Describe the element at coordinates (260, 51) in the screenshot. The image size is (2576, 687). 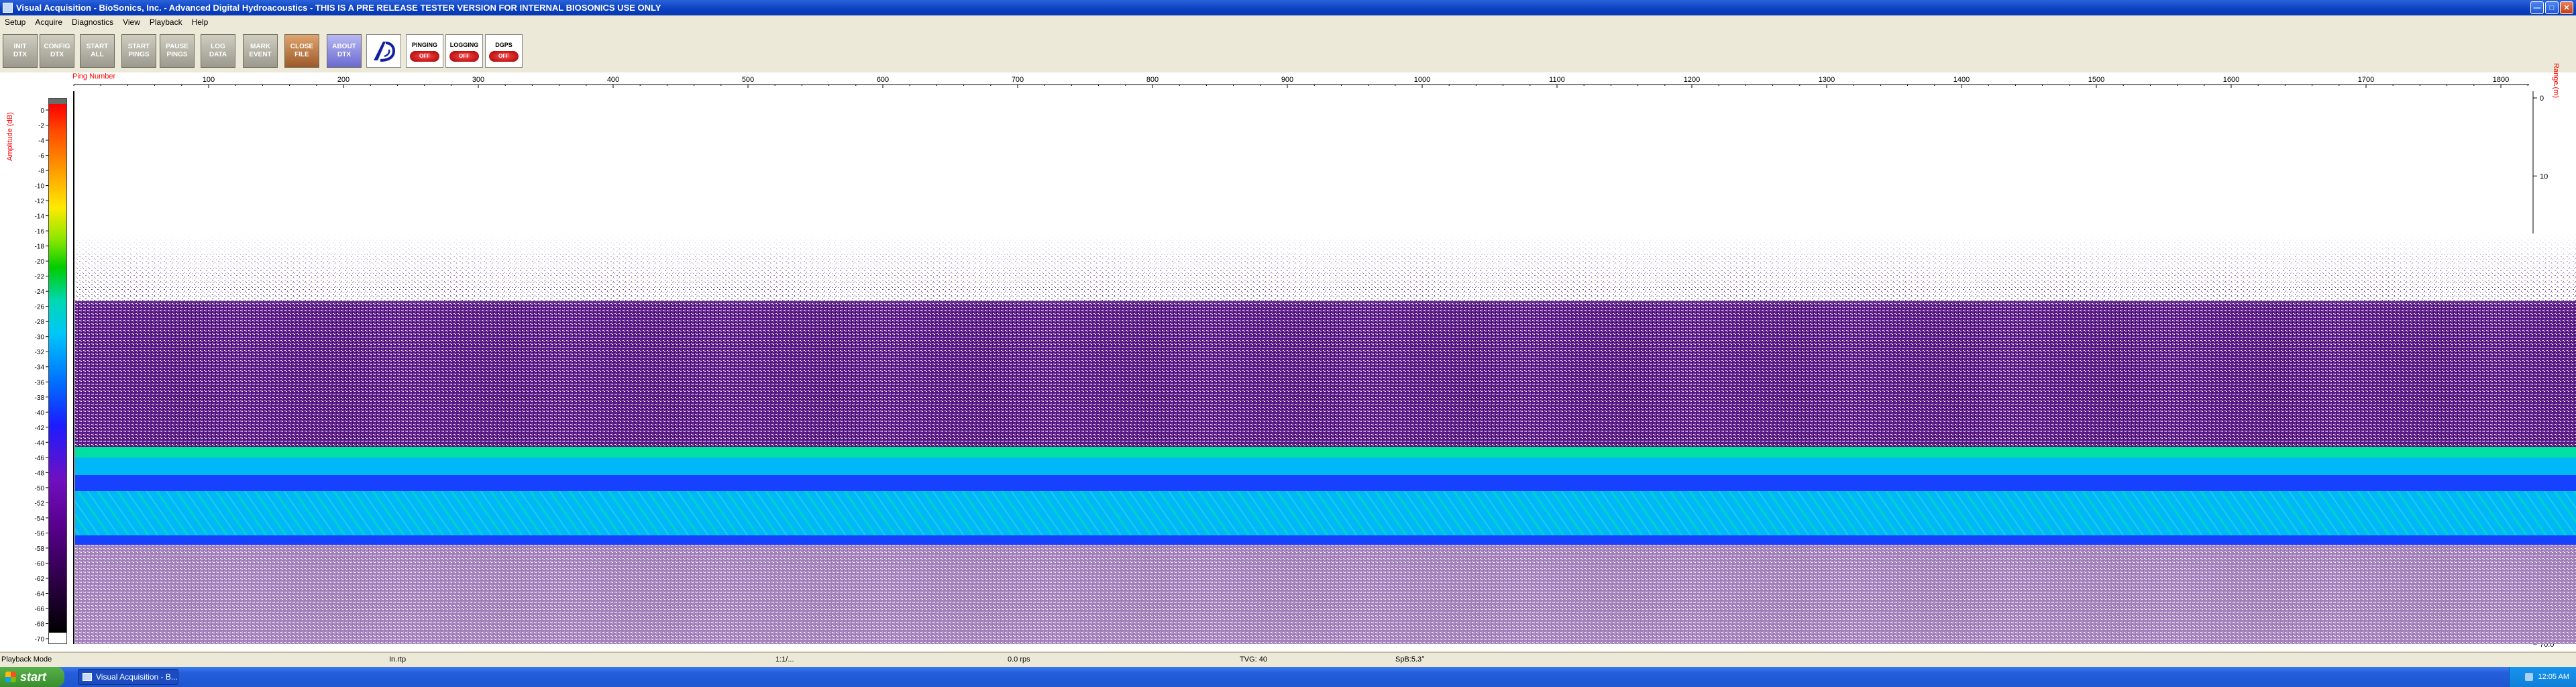
I see `mark-event-button: MARK EVENT` at that location.